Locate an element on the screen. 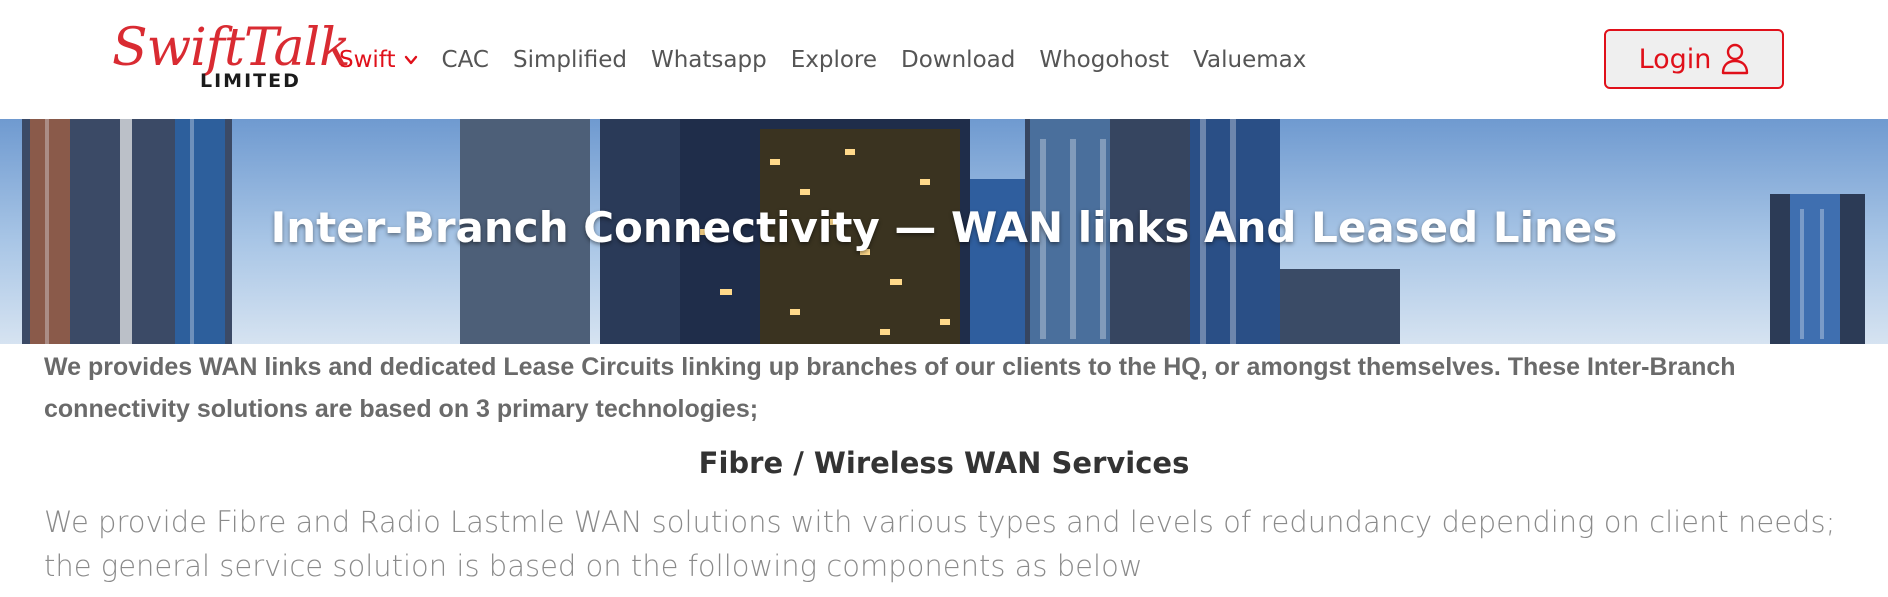  nav-item-download: Download is located at coordinates (958, 60).